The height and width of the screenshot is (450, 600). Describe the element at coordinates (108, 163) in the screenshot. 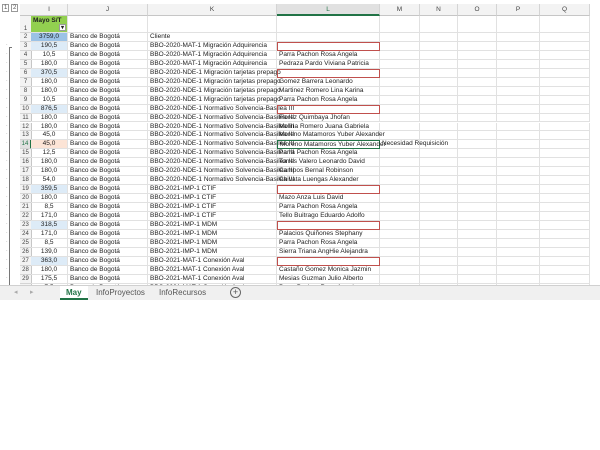

I see `cell-J16: Banco de Bogotá` at that location.